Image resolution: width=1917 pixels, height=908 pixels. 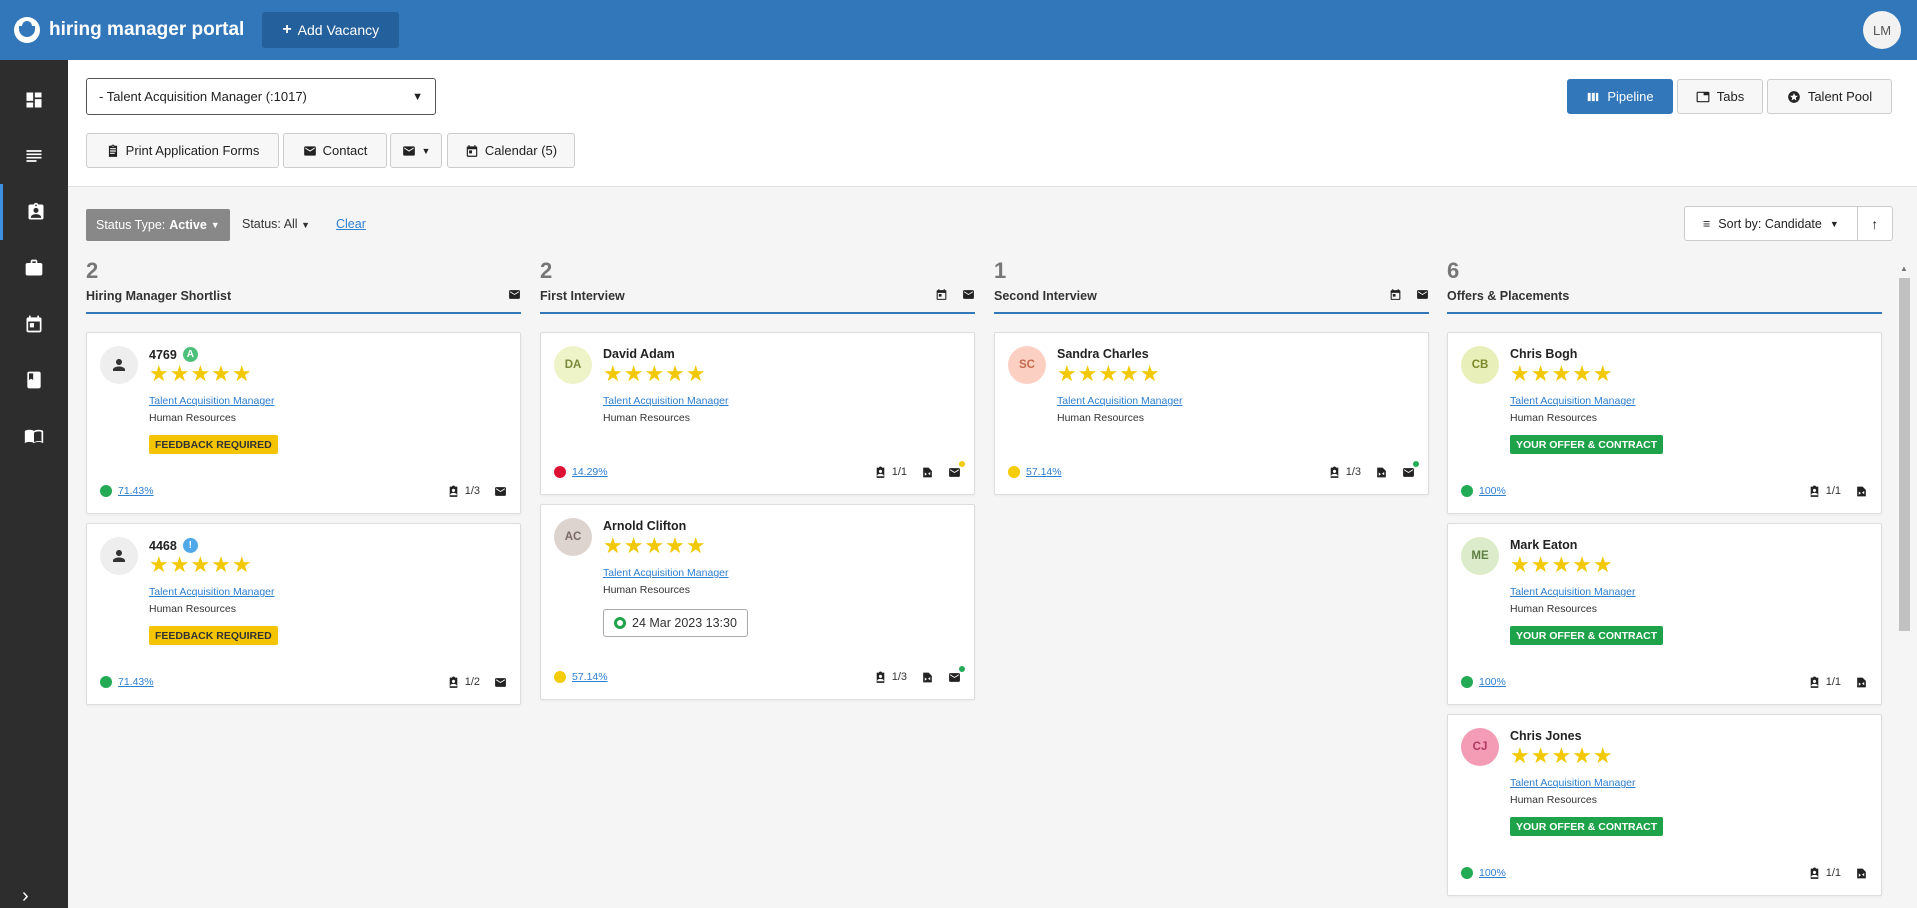 I want to click on brand: hiring manager portal, so click(x=129, y=30).